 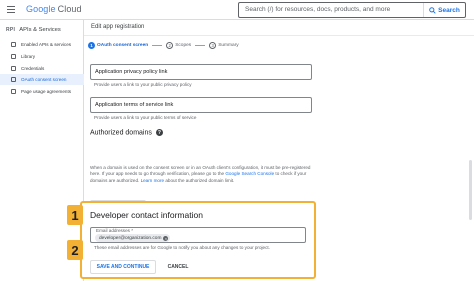 What do you see at coordinates (228, 45) in the screenshot?
I see `step-label: Summary` at bounding box center [228, 45].